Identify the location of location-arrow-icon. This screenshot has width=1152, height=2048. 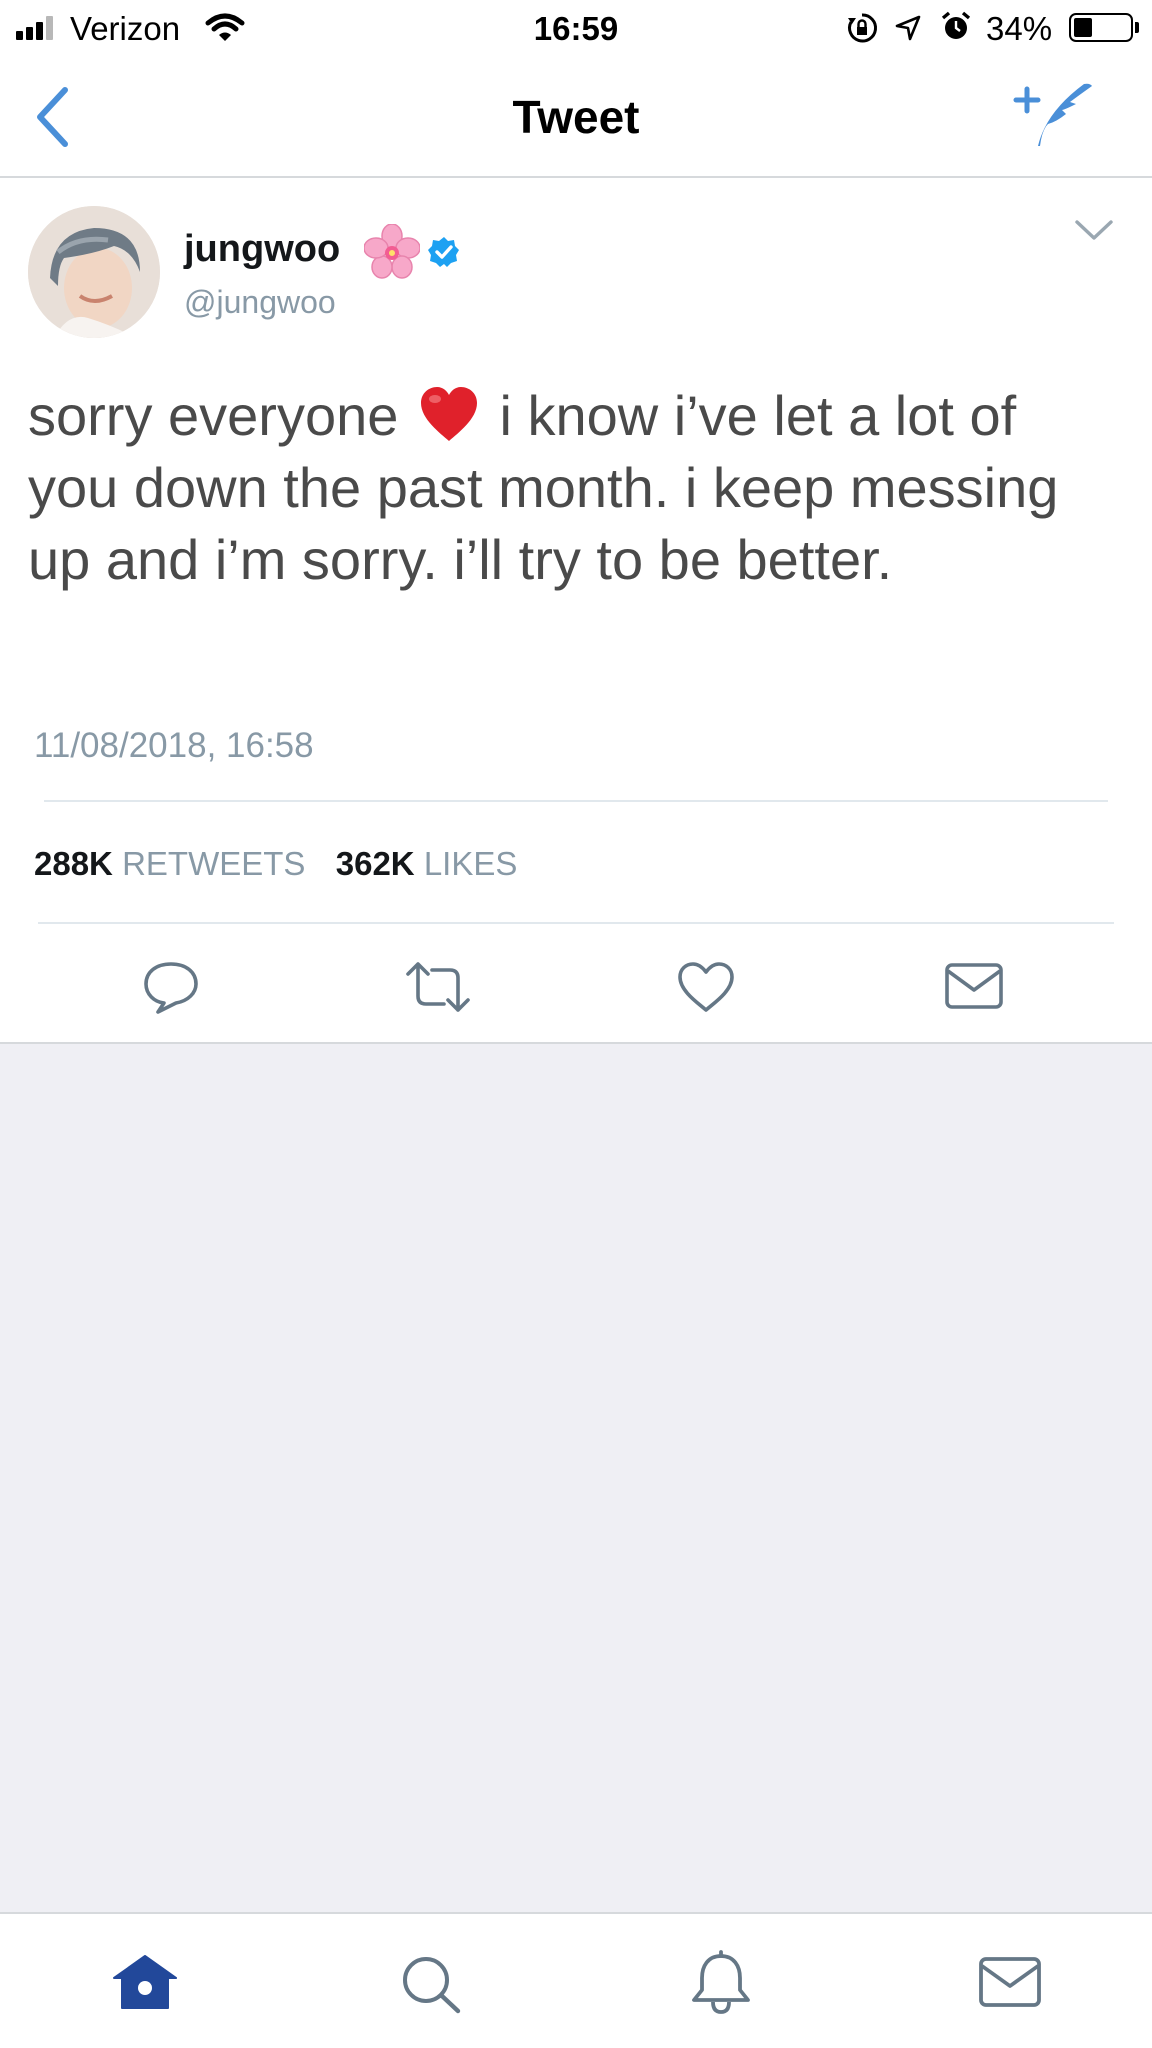
(908, 28).